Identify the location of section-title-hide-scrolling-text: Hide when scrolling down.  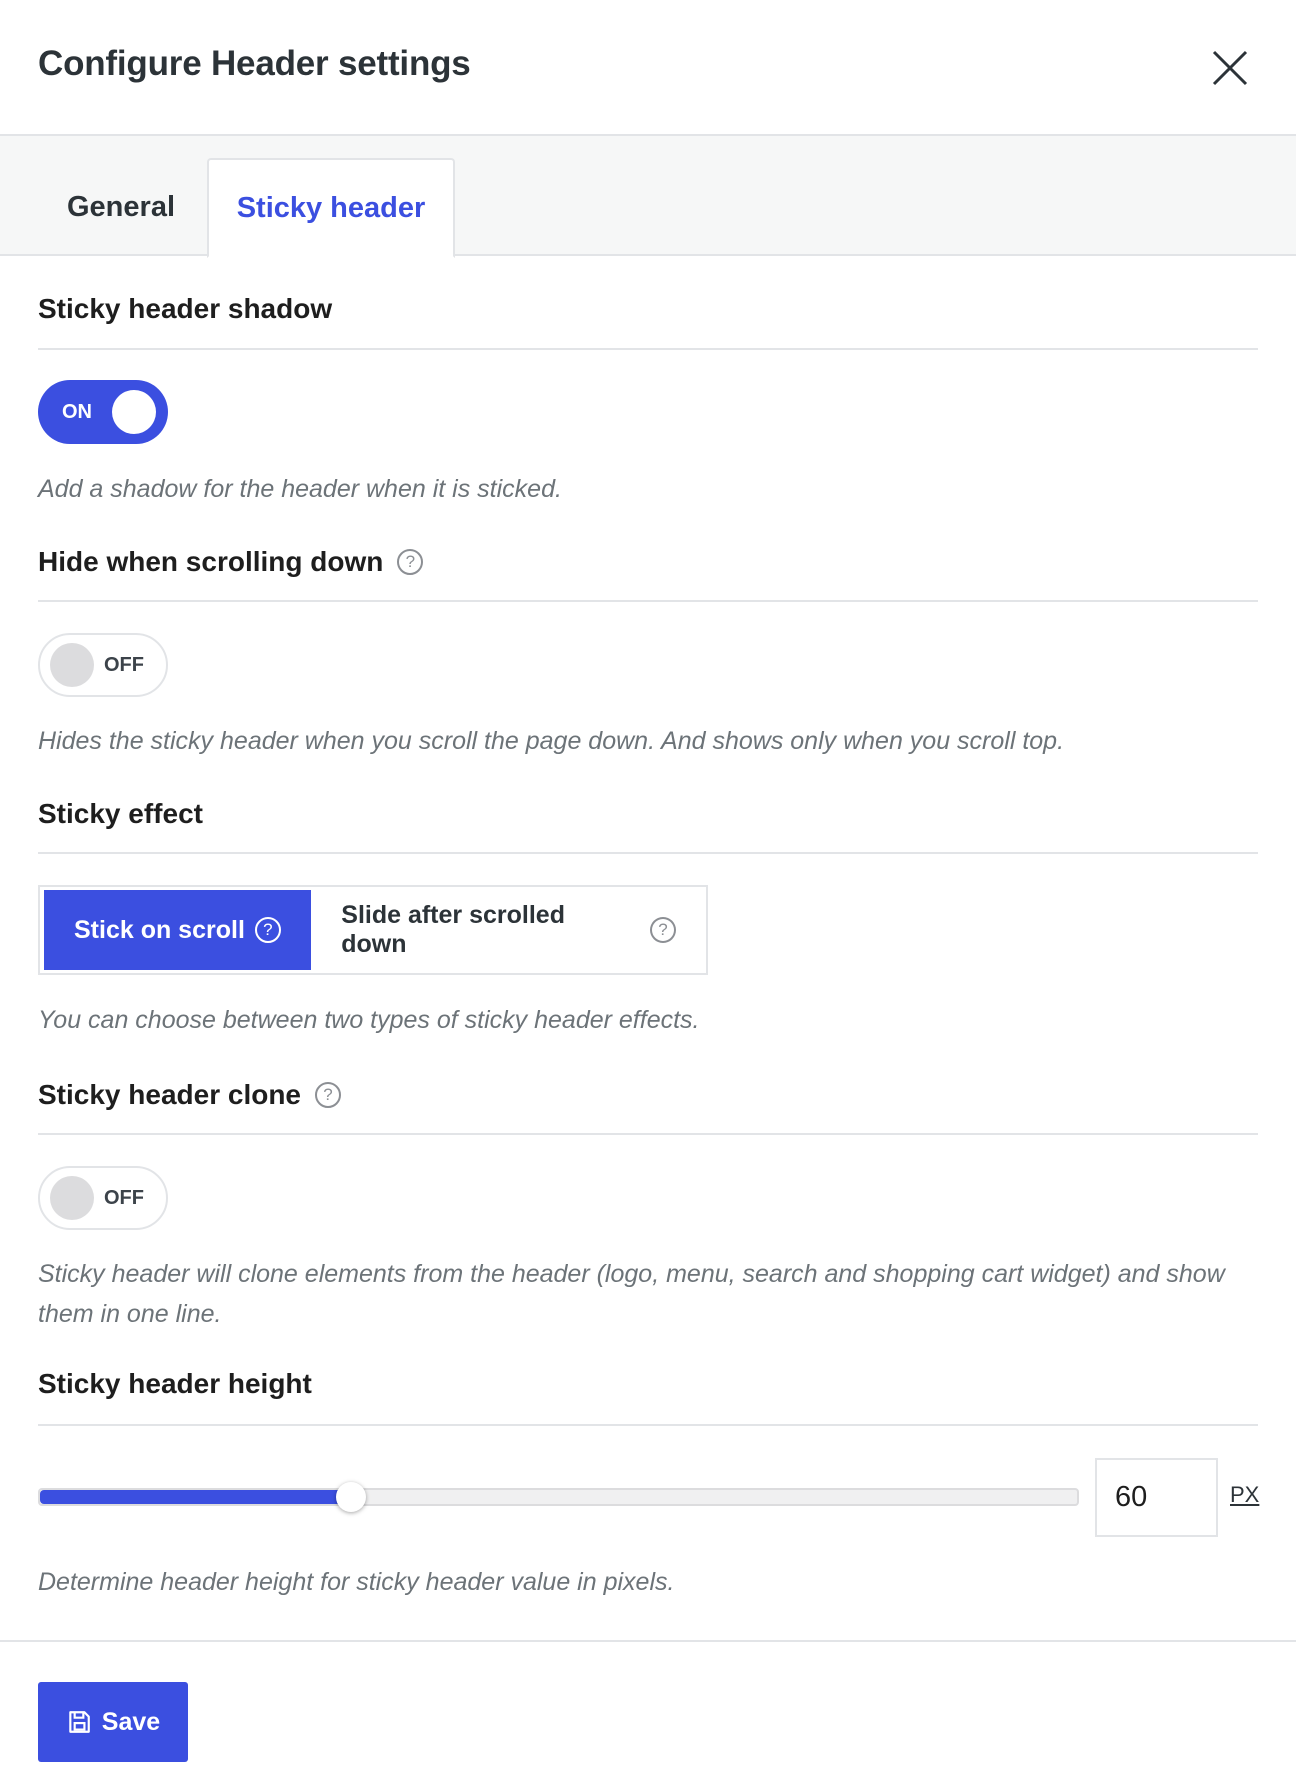
(211, 561).